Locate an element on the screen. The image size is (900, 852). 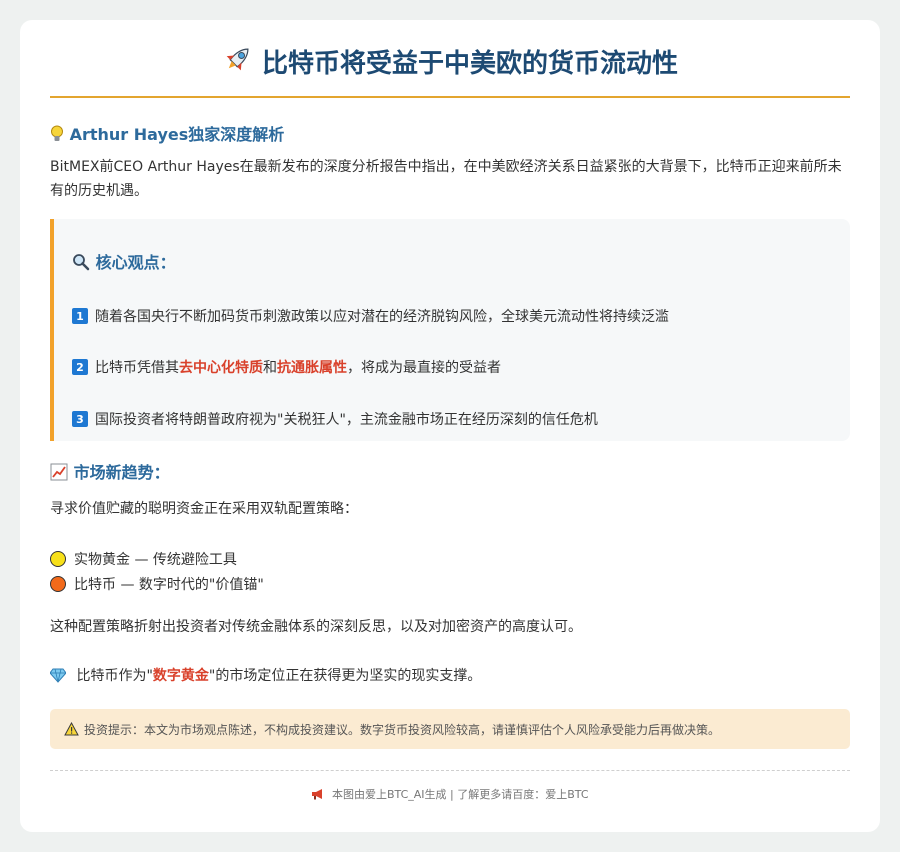
analysis-heading: Arthur Hayes独家深度解析 is located at coordinates (167, 133).